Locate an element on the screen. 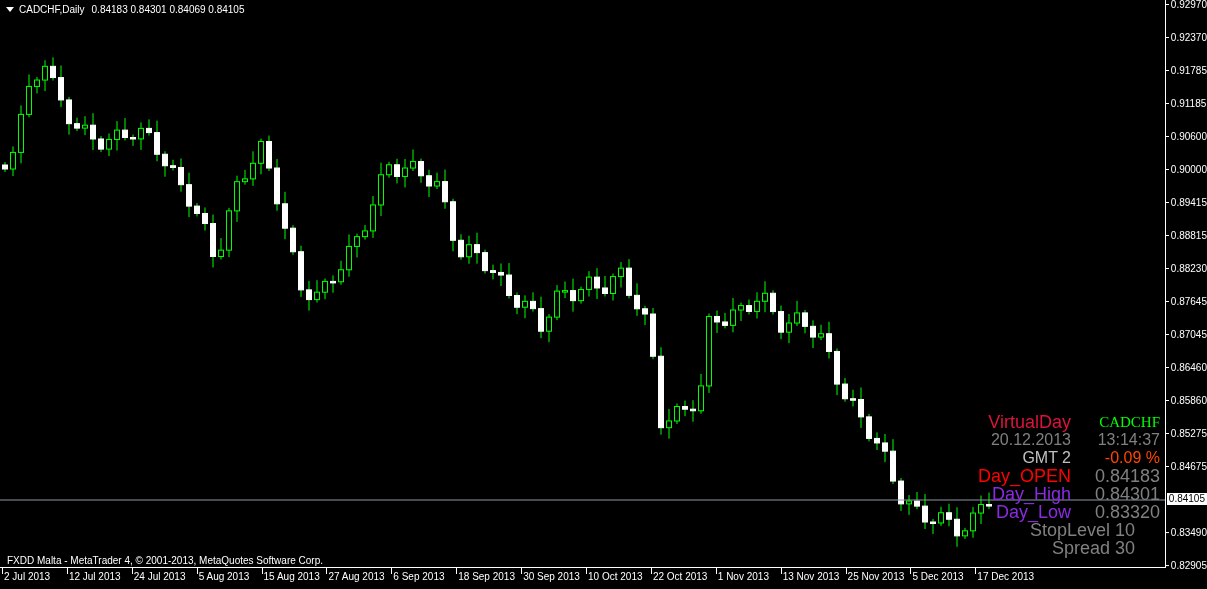  price-label: 0.82905 is located at coordinates (1188, 566).